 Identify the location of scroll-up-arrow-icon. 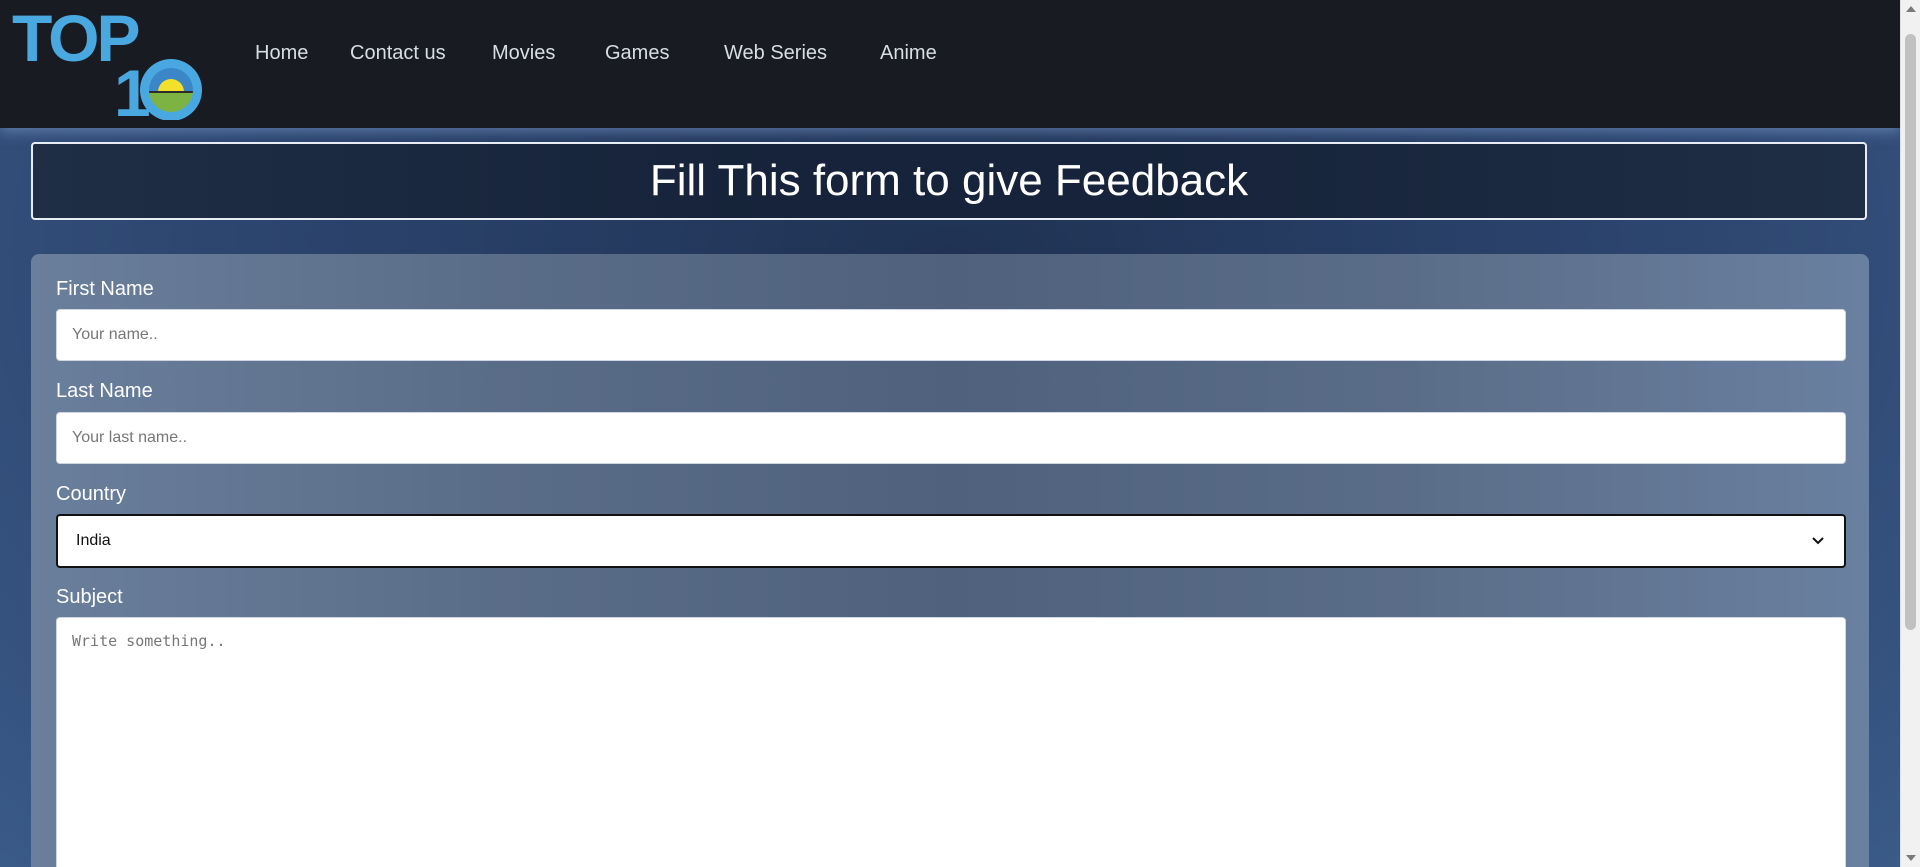
(1910, 9).